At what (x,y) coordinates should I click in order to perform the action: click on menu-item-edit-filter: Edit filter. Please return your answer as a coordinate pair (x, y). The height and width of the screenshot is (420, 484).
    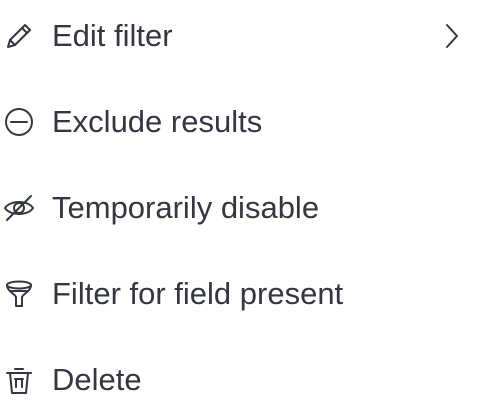
    Looking at the image, I should click on (242, 36).